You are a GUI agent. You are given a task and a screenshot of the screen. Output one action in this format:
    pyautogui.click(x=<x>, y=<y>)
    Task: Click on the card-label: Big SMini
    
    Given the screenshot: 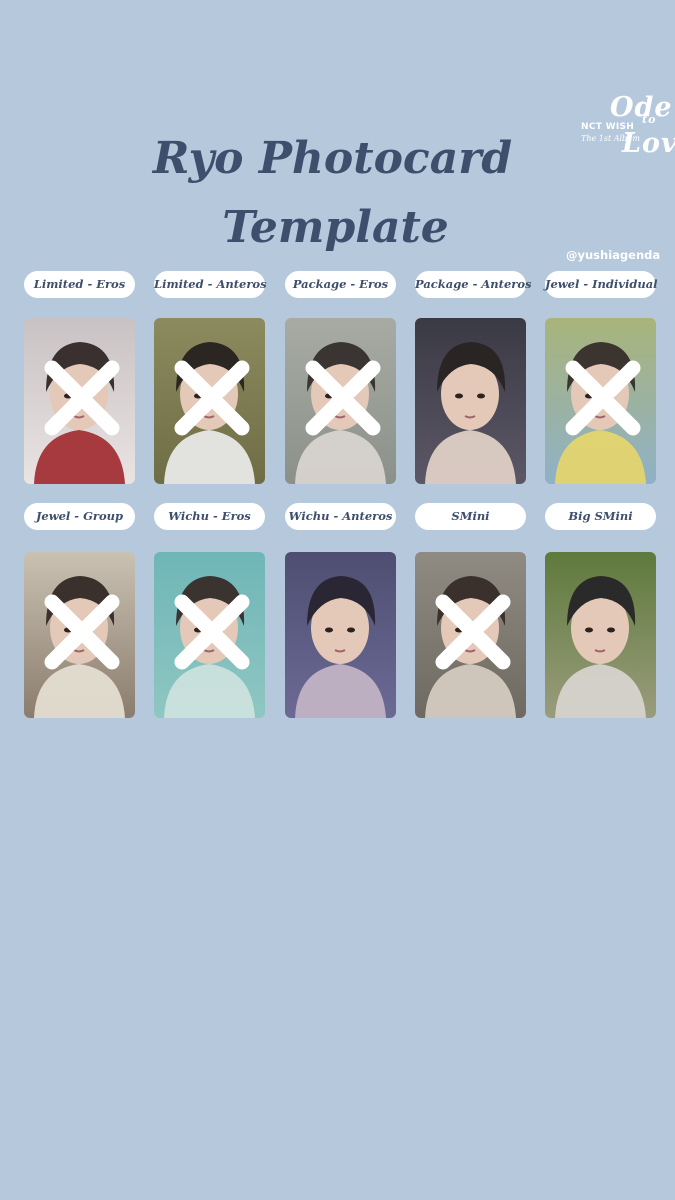 What is the action you would take?
    pyautogui.click(x=600, y=516)
    